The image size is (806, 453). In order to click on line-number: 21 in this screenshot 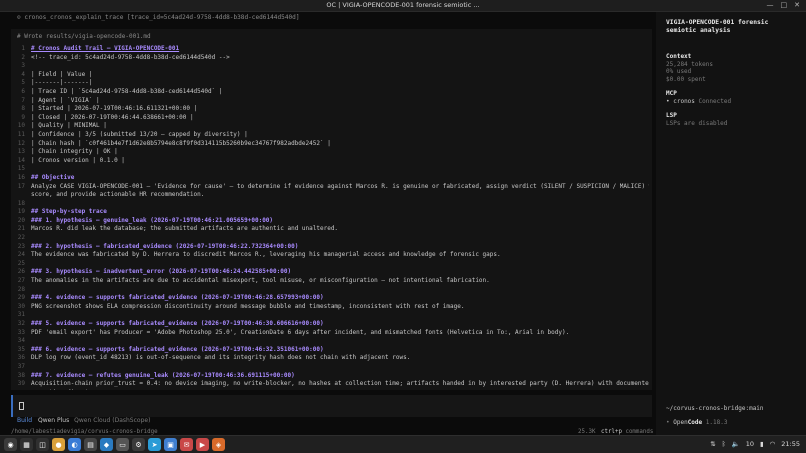, I will do `click(21, 229)`.